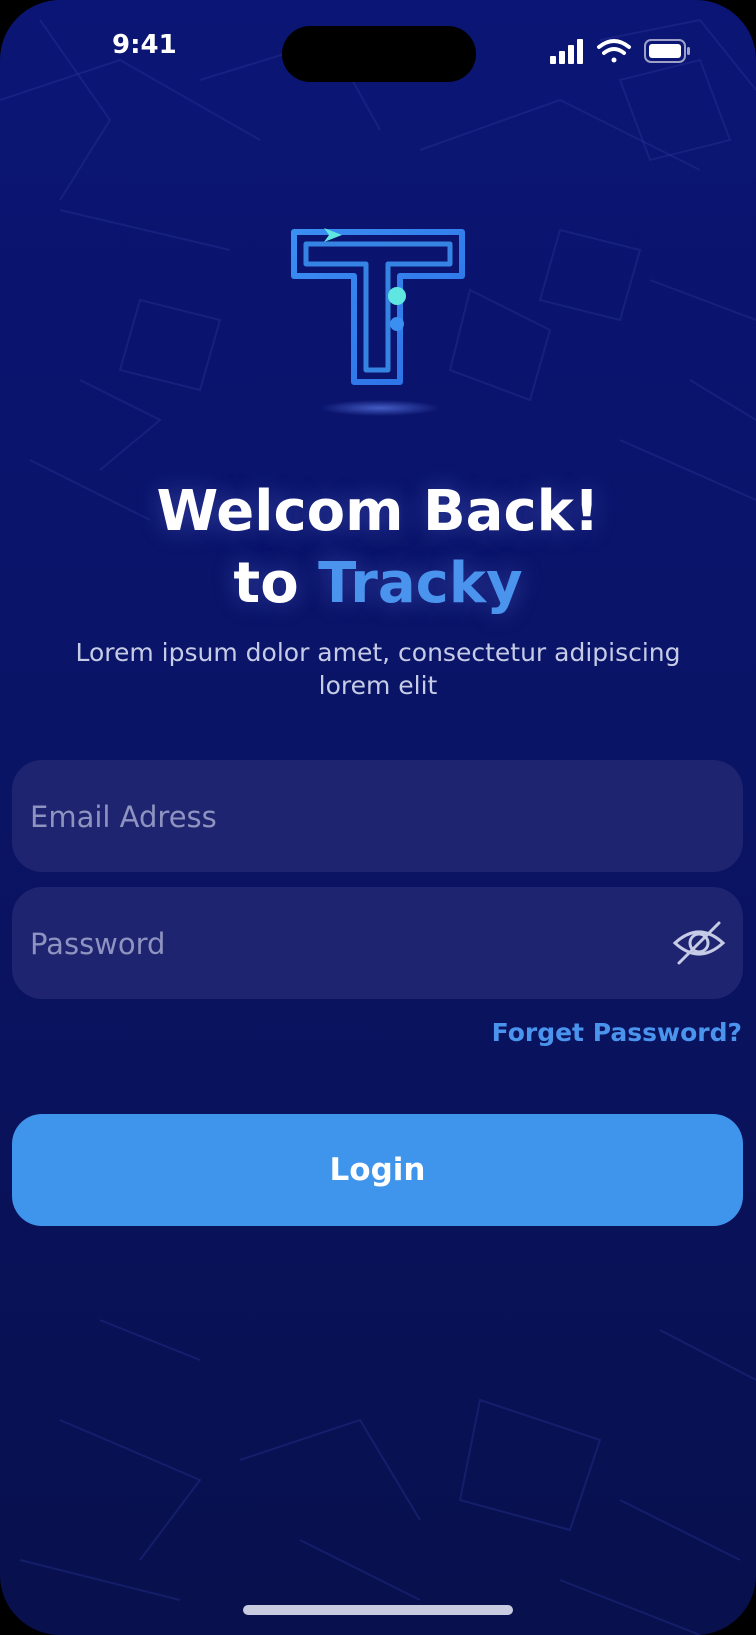  What do you see at coordinates (617, 1032) in the screenshot?
I see `forgot-password-link: Forget Password?` at bounding box center [617, 1032].